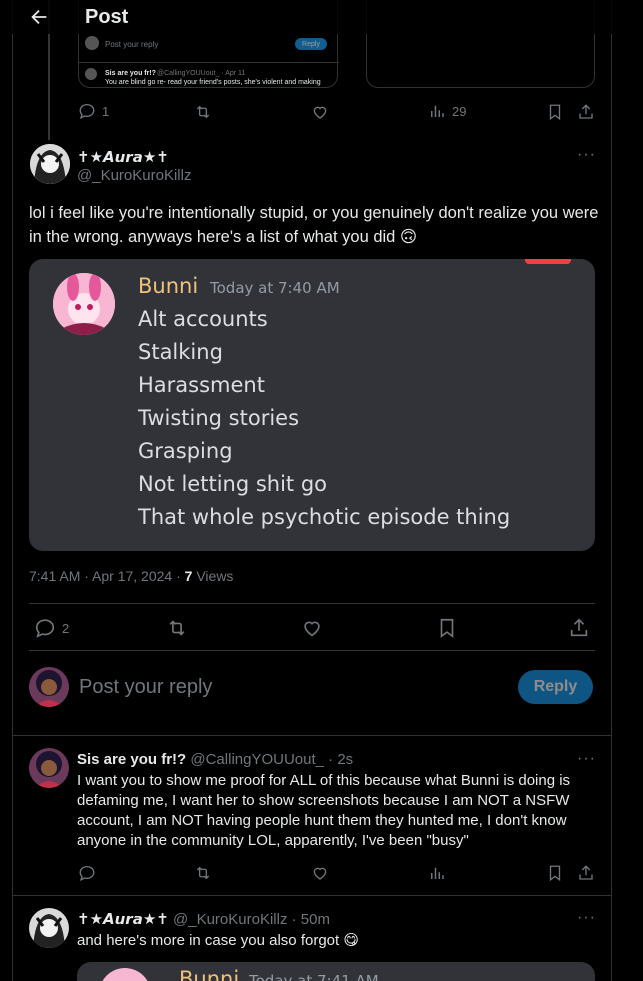 The width and height of the screenshot is (643, 981). What do you see at coordinates (123, 919) in the screenshot?
I see `reply-author-name: ✝★𝘼𝙪𝙧𝙖★✝` at bounding box center [123, 919].